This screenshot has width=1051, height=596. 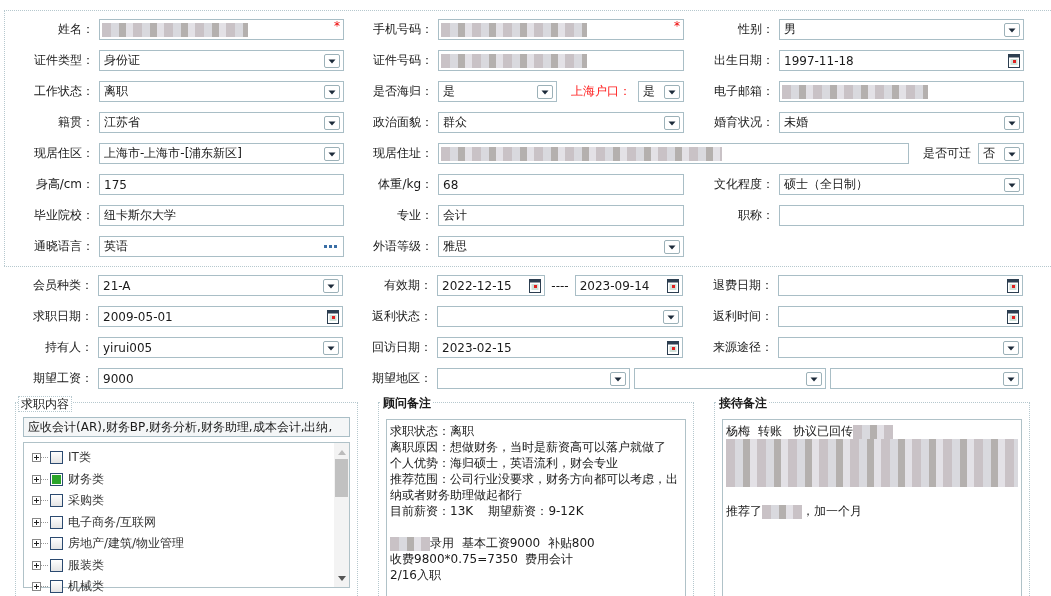 I want to click on dropdown: 硕士（全日制）, so click(x=901, y=184).